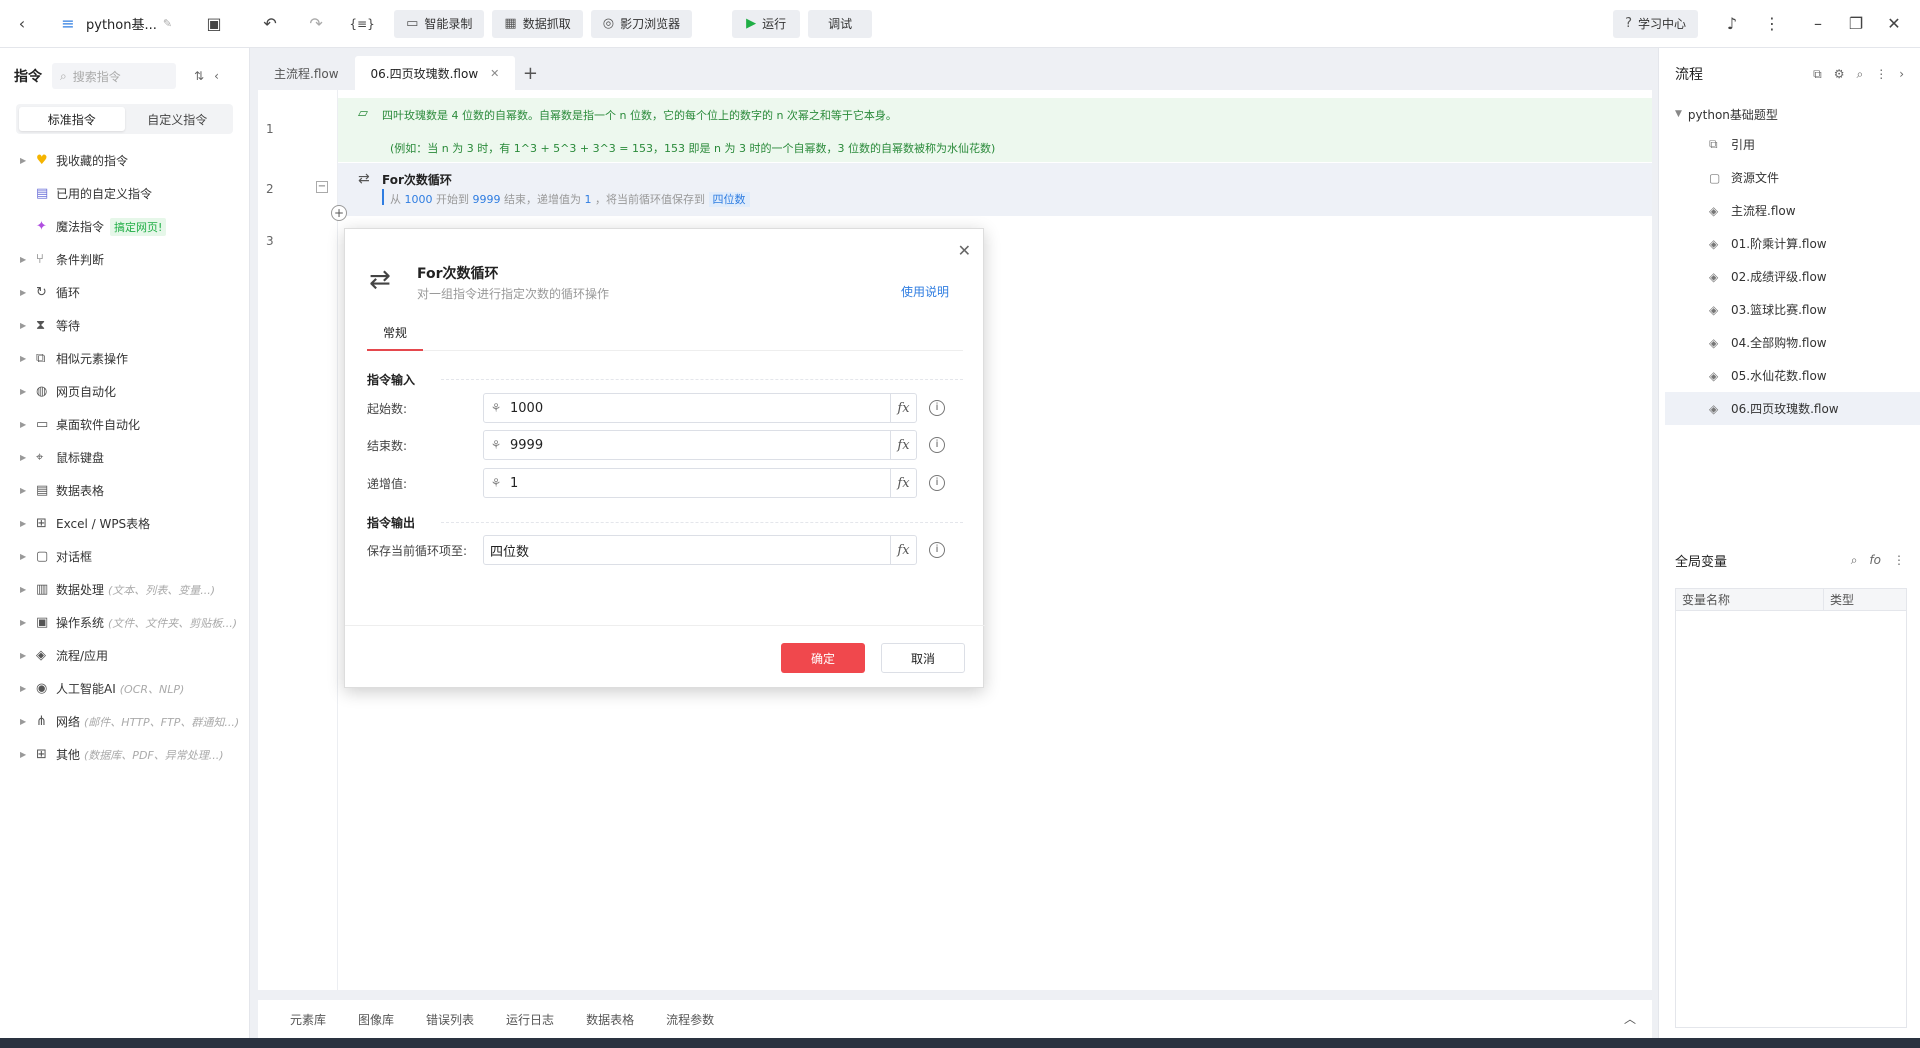 The width and height of the screenshot is (1920, 1048). What do you see at coordinates (494, 73) in the screenshot?
I see `close-tab-icon: ✕` at bounding box center [494, 73].